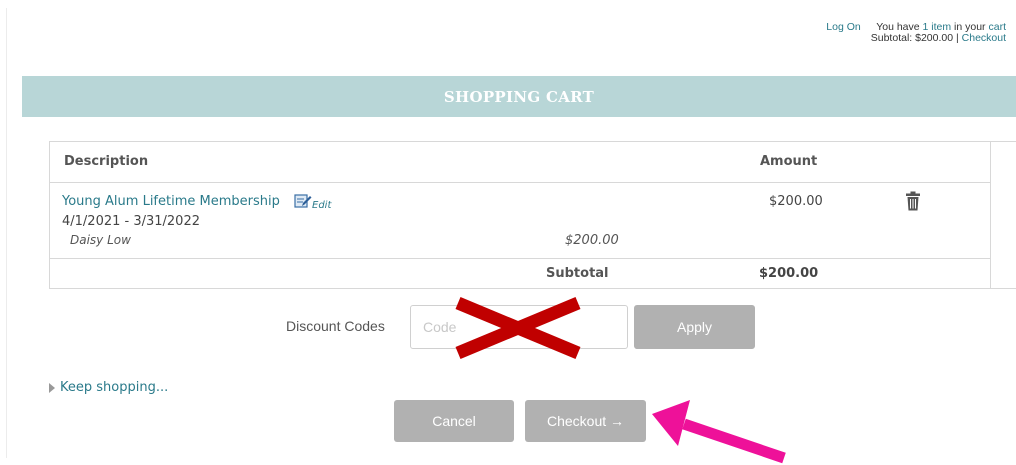 The image size is (1016, 465). I want to click on page-title: SHOPPING CART, so click(519, 96).